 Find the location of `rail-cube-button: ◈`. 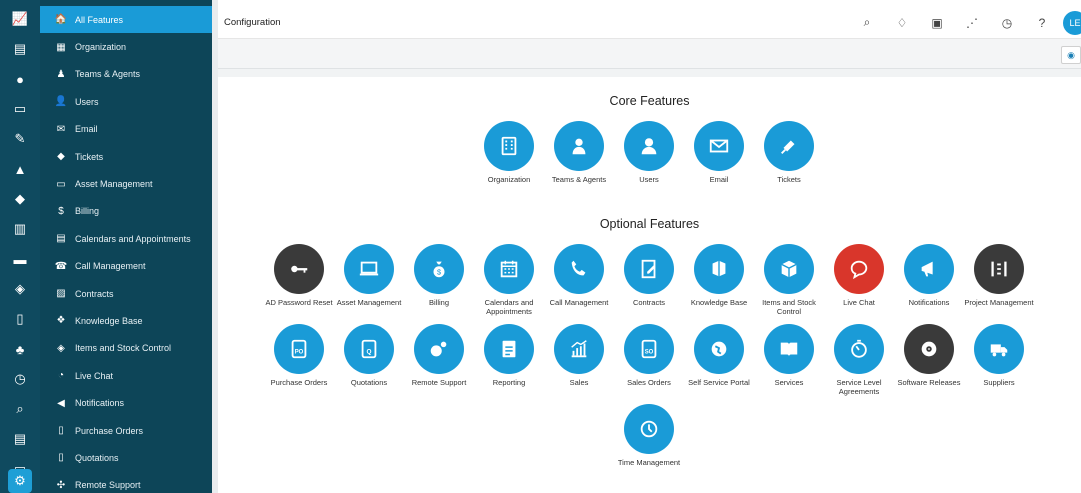

rail-cube-button: ◈ is located at coordinates (20, 289).